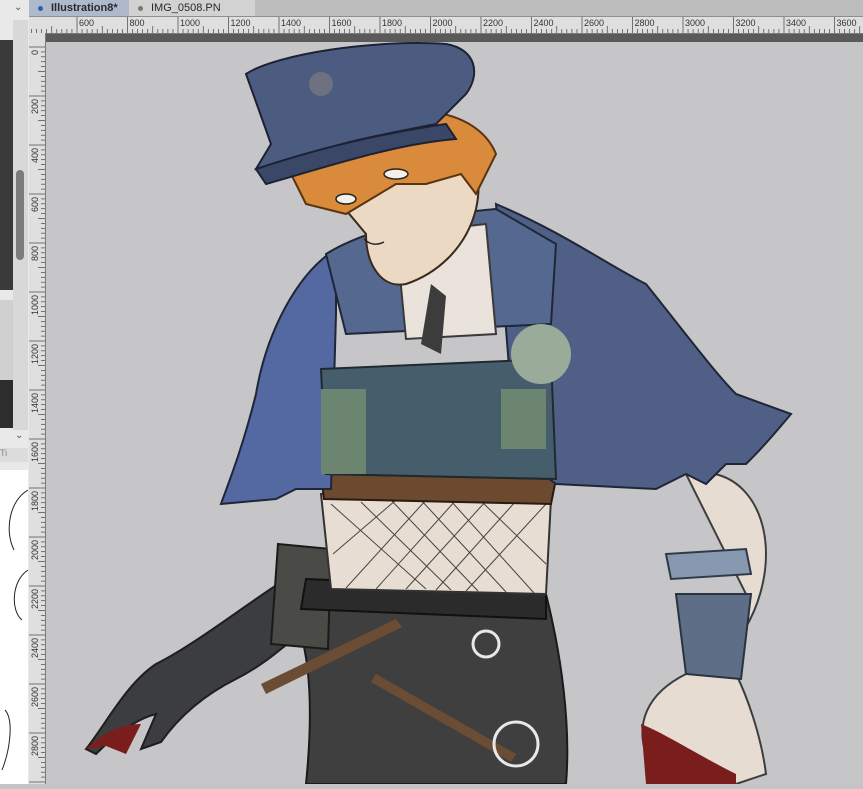 This screenshot has height=789, width=863. What do you see at coordinates (14, 455) in the screenshot?
I see `panel-label: Ti` at bounding box center [14, 455].